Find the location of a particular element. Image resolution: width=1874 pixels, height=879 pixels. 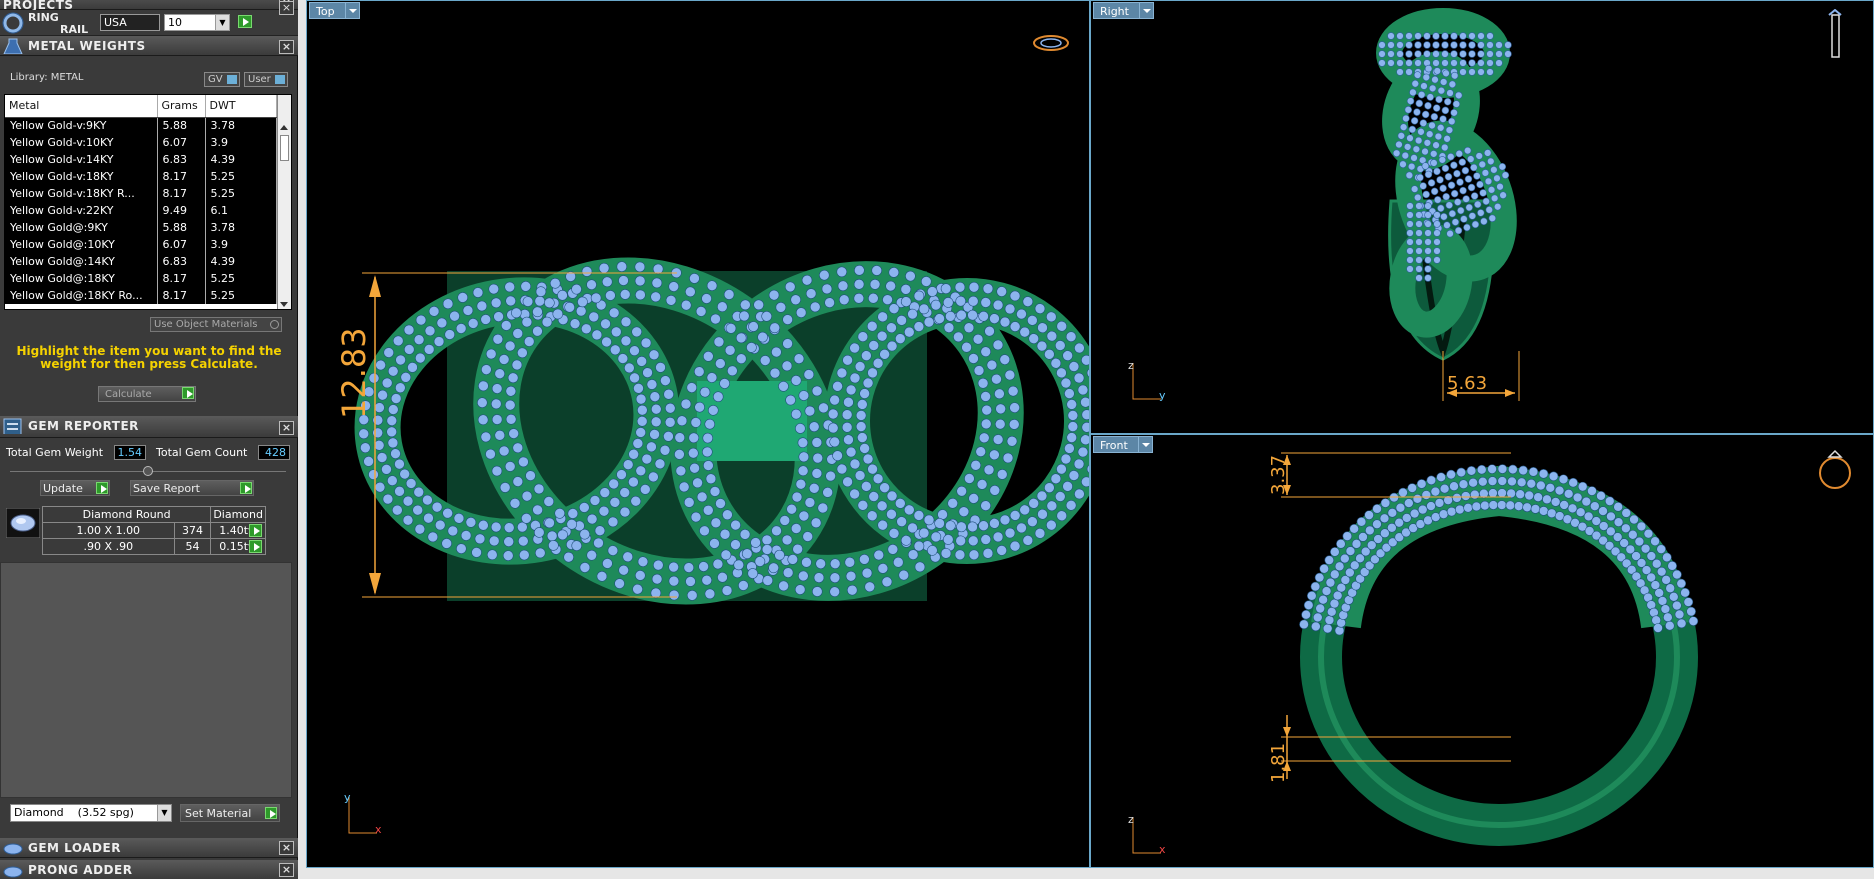

dimension-label: 3.37 is located at coordinates (1278, 474).